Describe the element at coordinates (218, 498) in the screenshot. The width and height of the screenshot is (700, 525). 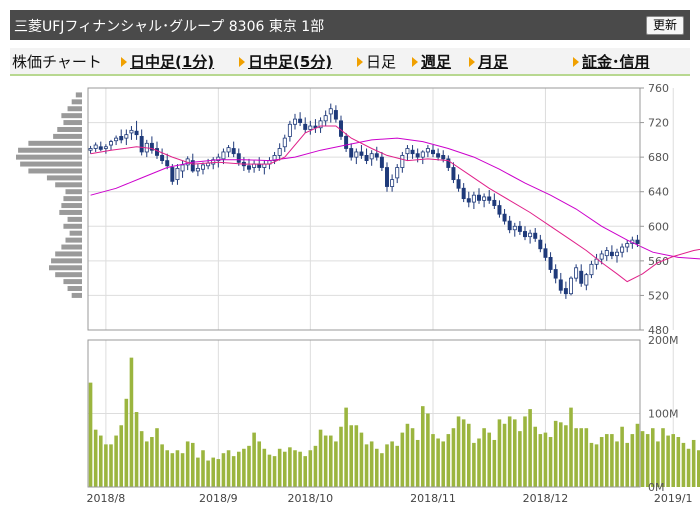
I see `date-tick-label: 2018/9` at that location.